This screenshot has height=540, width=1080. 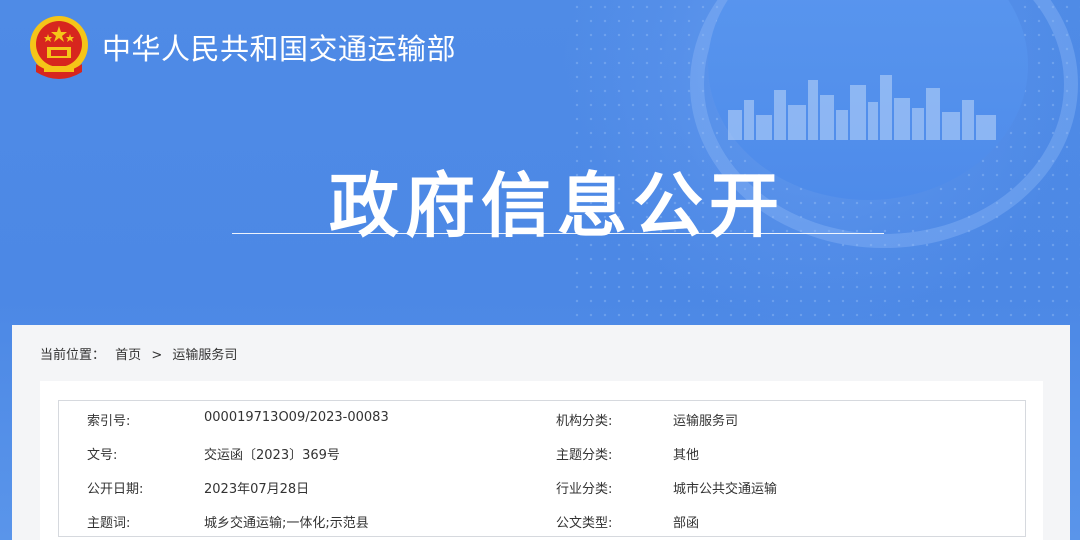 I want to click on label-index-number: 索引号:, so click(x=109, y=421).